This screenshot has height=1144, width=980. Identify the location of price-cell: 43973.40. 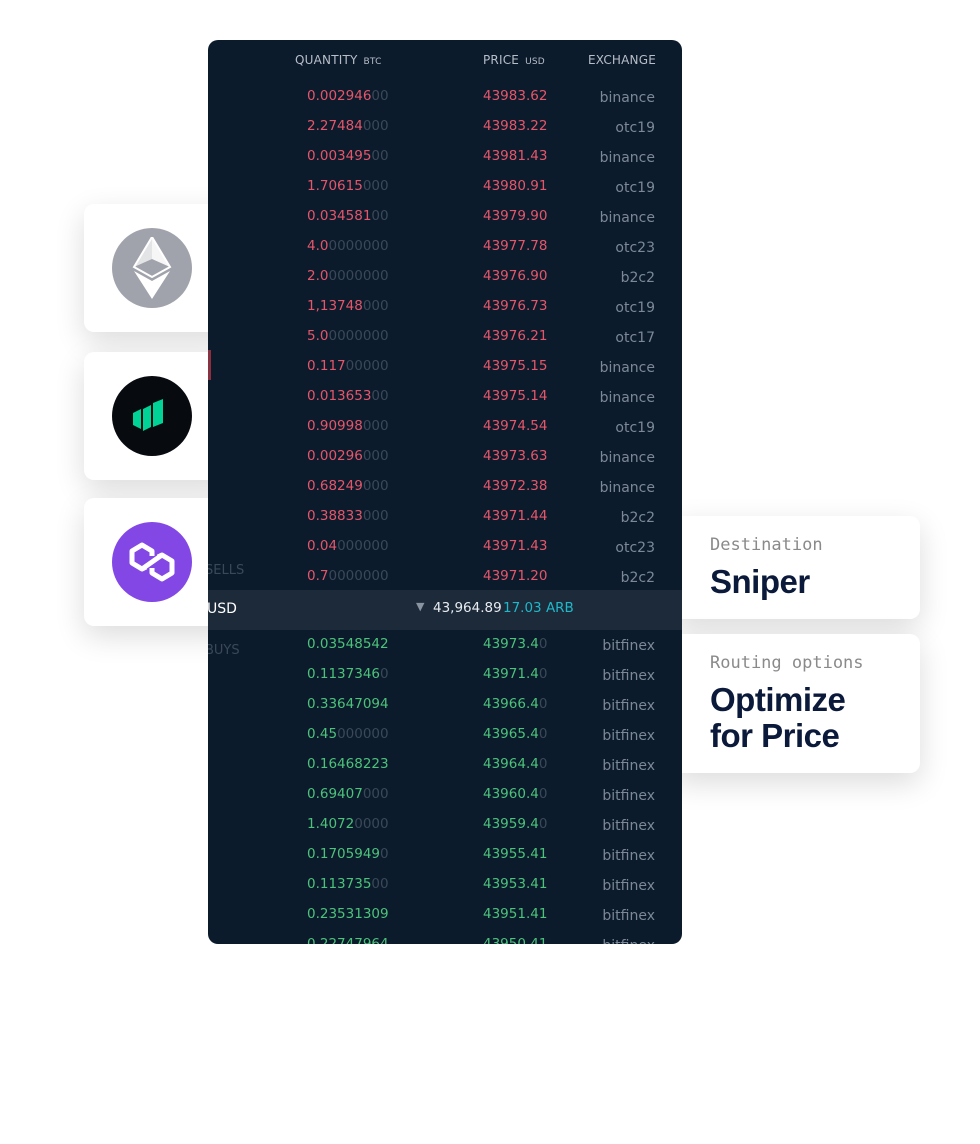
(515, 644).